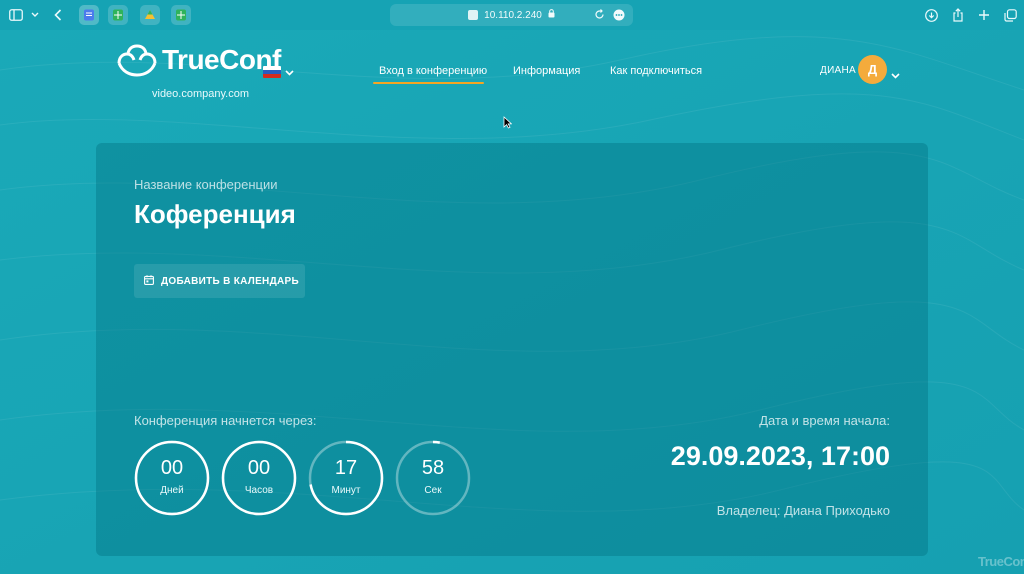  What do you see at coordinates (872, 69) in the screenshot?
I see `avatar: Д` at bounding box center [872, 69].